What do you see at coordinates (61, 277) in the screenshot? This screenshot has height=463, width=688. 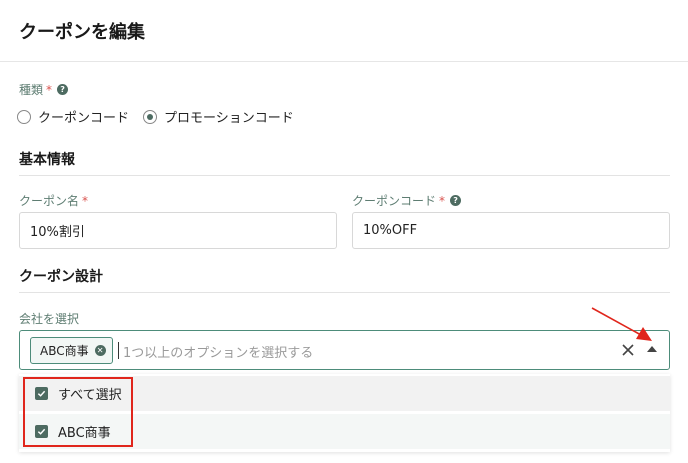 I see `section-coupon-design: クーポン設計` at bounding box center [61, 277].